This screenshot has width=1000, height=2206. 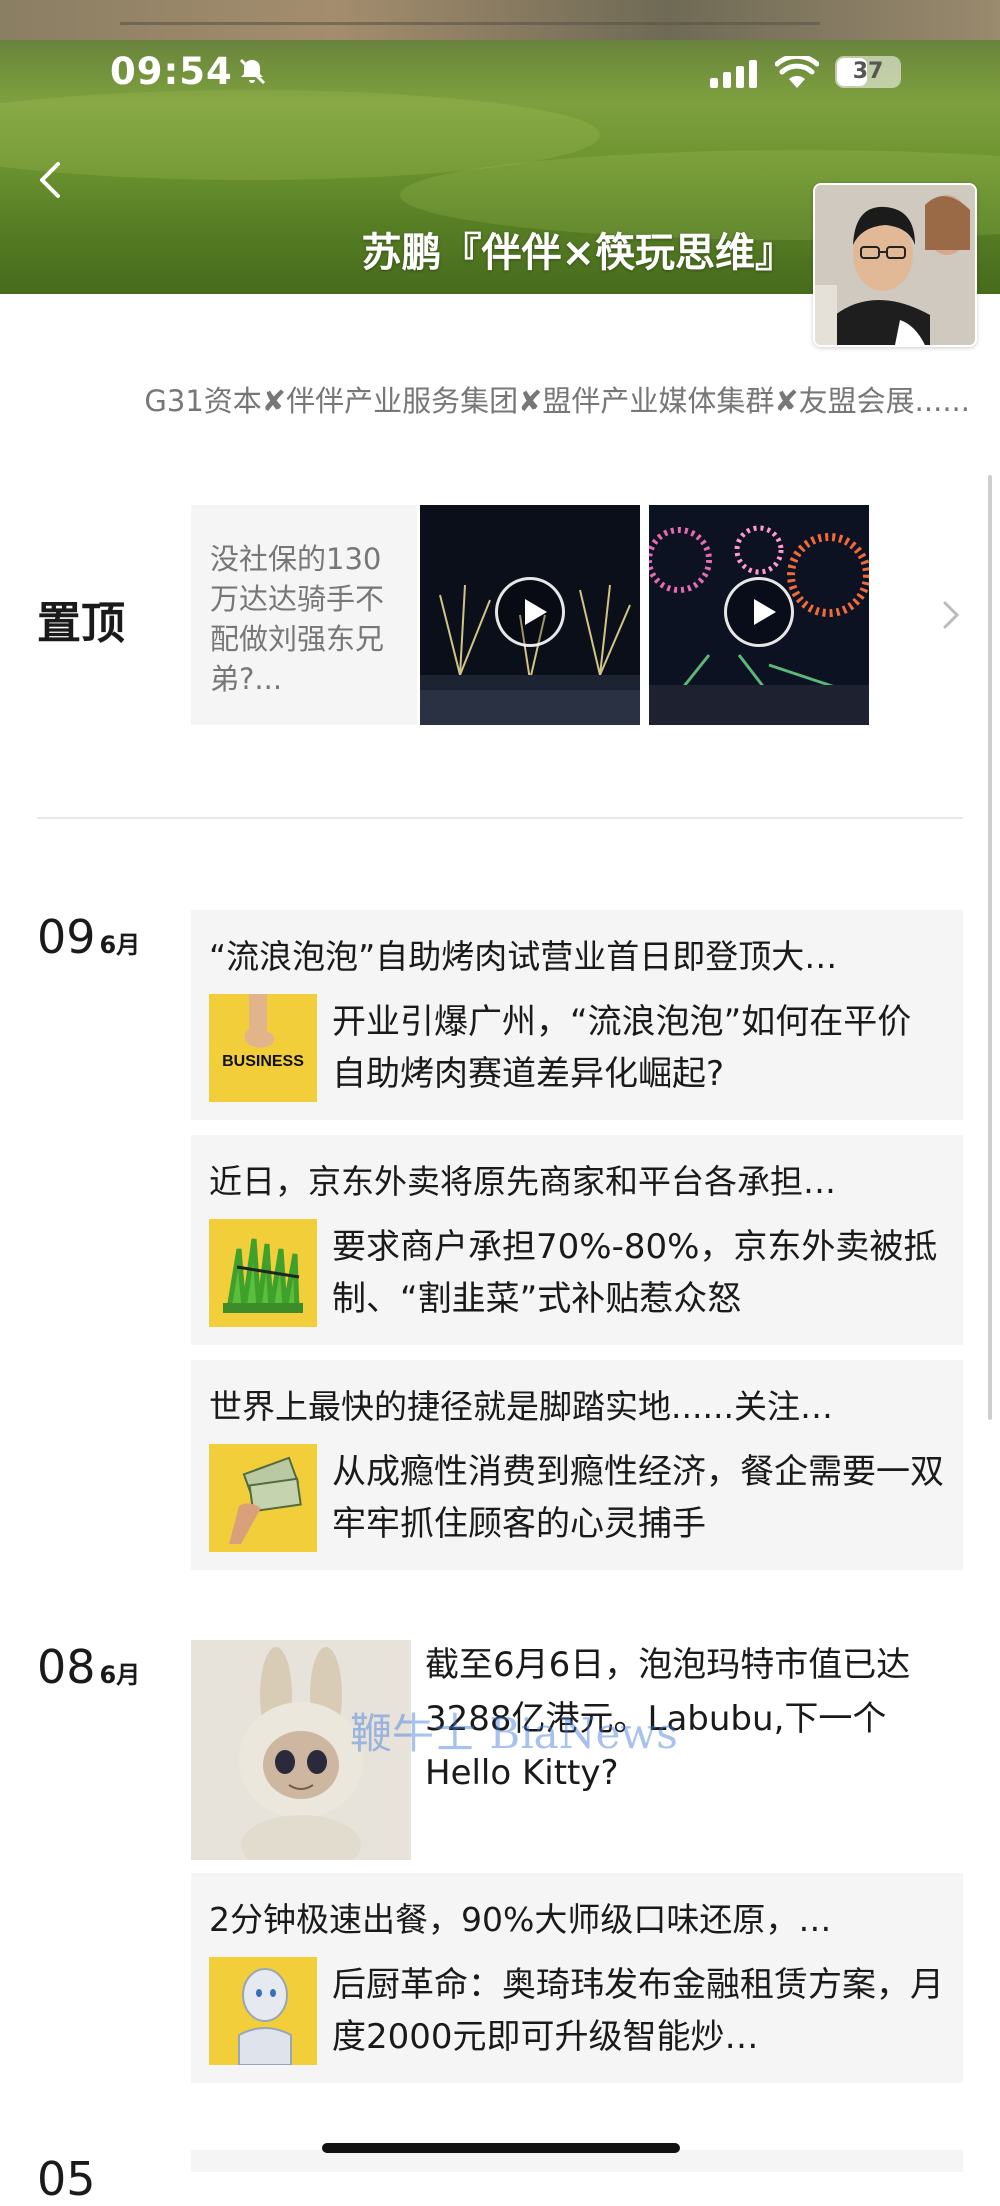 What do you see at coordinates (578, 253) in the screenshot?
I see `profile-title: 苏鹏『伴伴×筷玩思维』` at bounding box center [578, 253].